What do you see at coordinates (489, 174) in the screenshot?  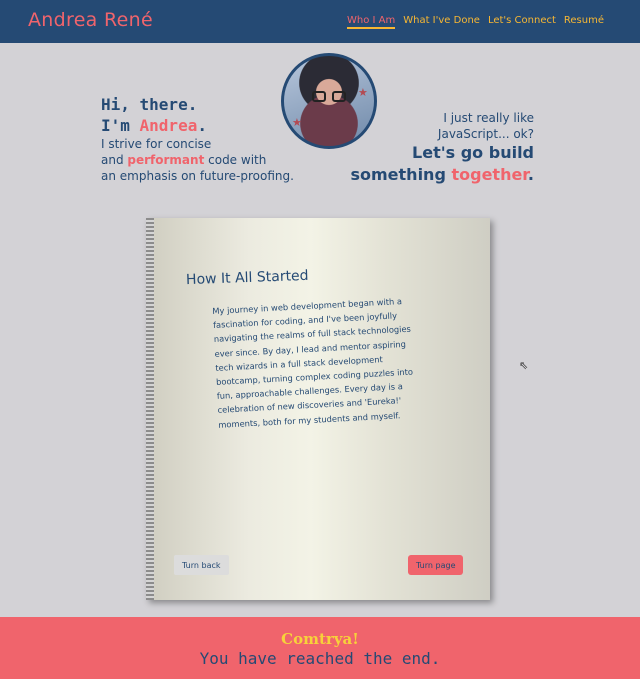 I see `tagline-together: together` at bounding box center [489, 174].